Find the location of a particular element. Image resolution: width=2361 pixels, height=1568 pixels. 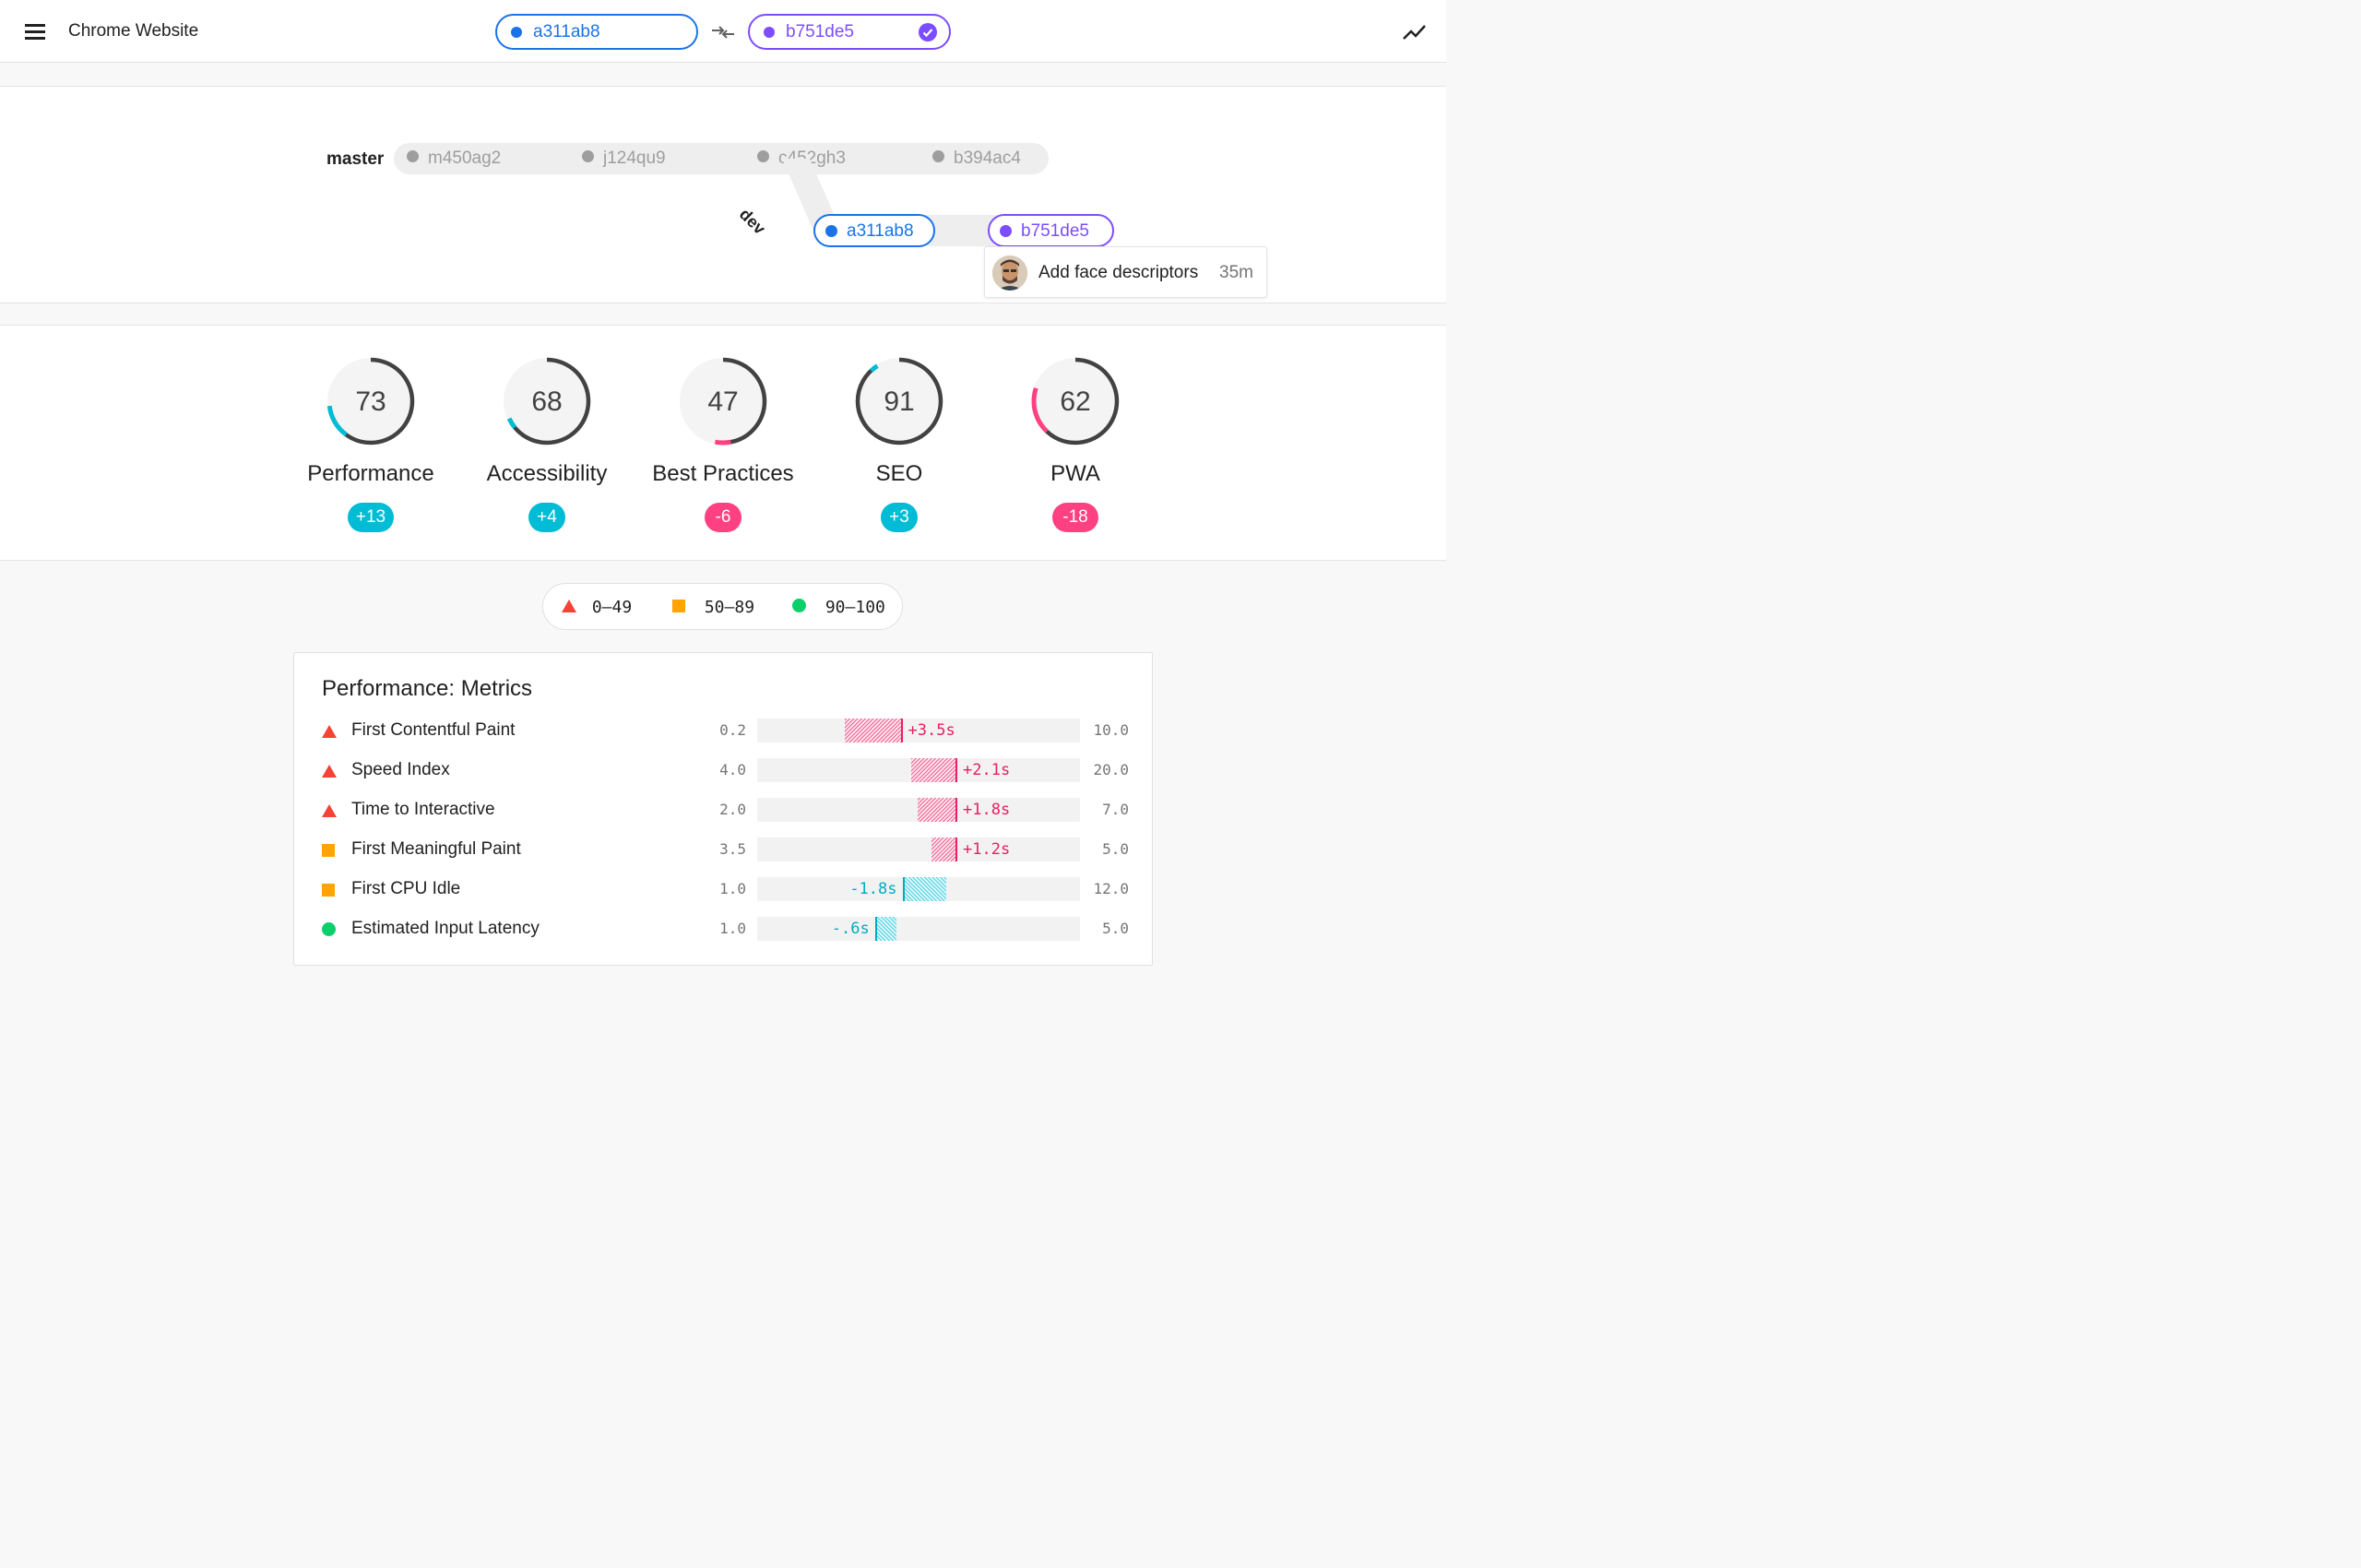

score-delta-badge: +4 is located at coordinates (546, 517).